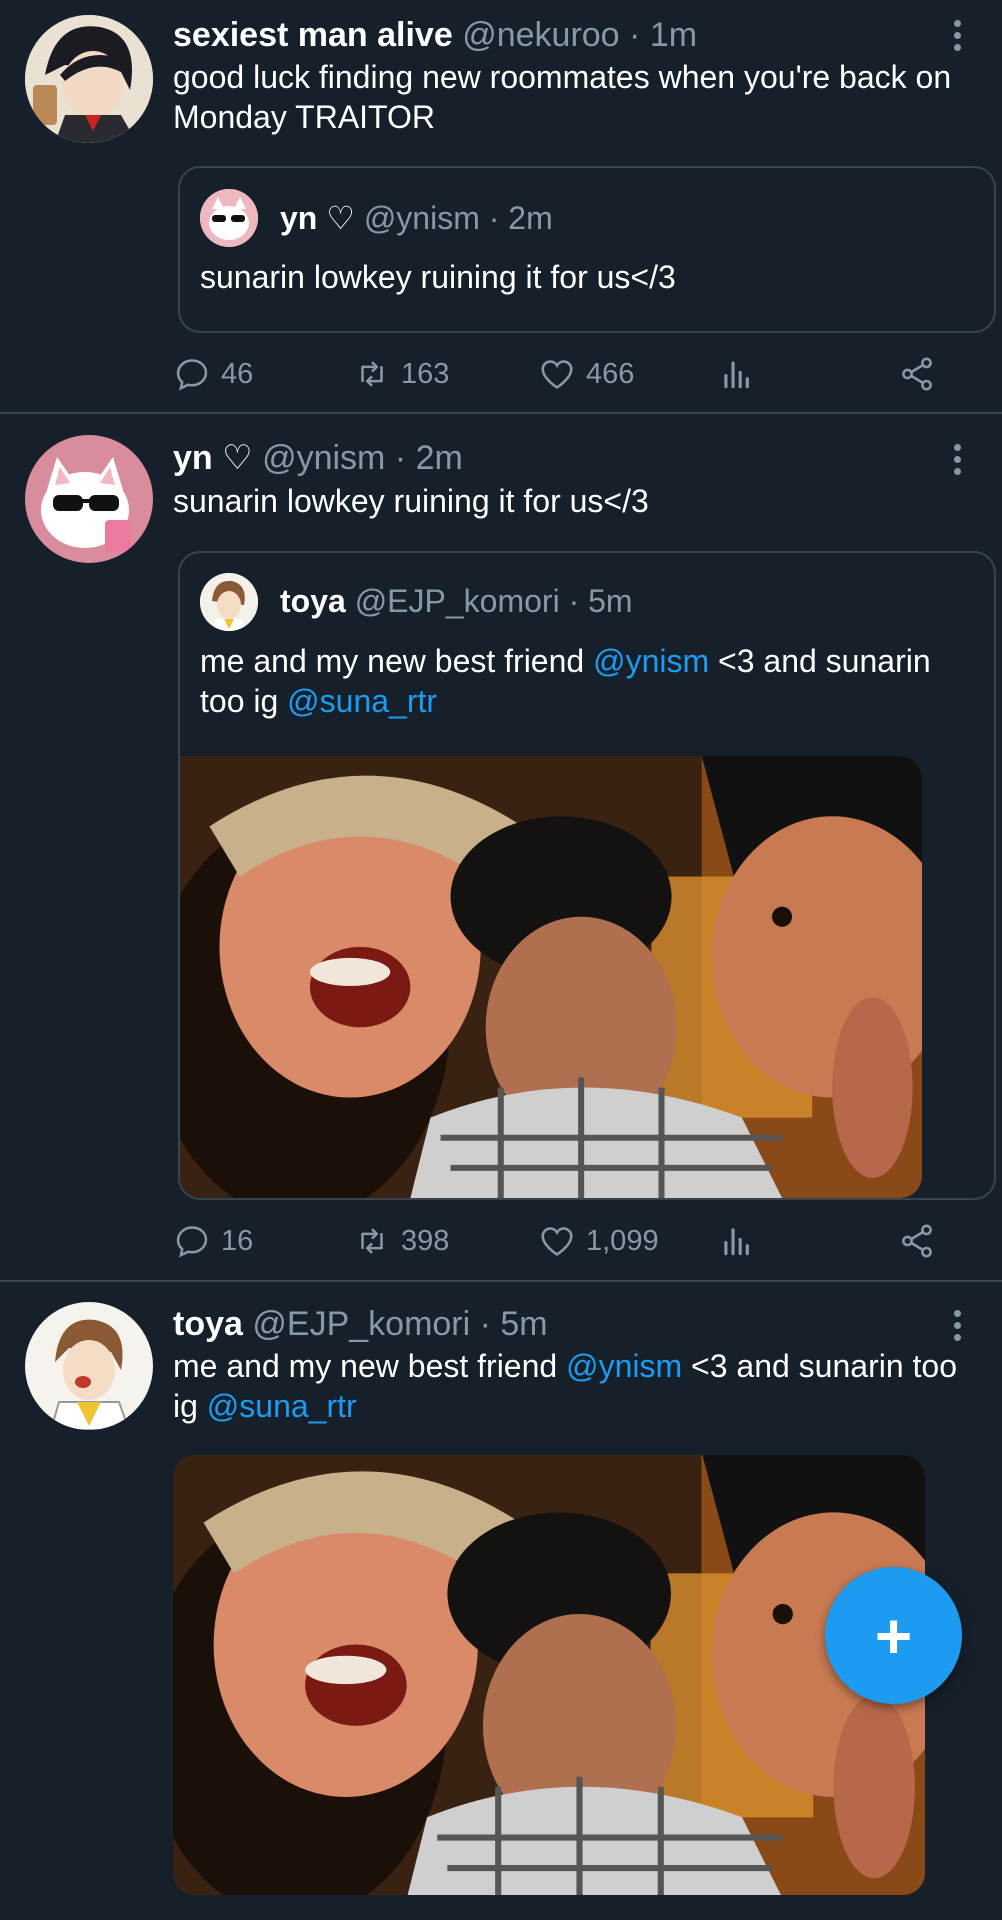 The height and width of the screenshot is (1920, 1002). I want to click on retweet-button: 398, so click(401, 1241).